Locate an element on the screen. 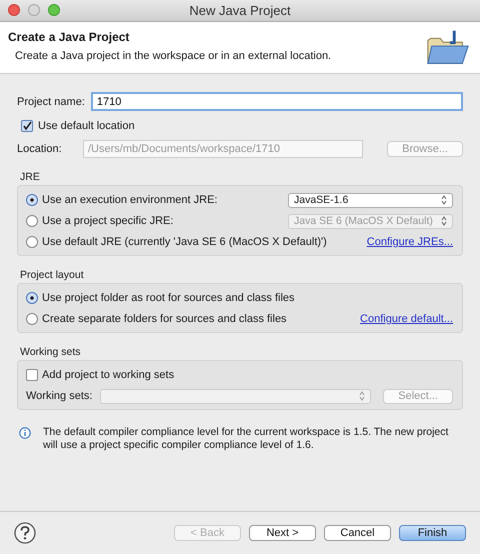 Image resolution: width=480 pixels, height=554 pixels. window-title: New Java Project is located at coordinates (240, 10).